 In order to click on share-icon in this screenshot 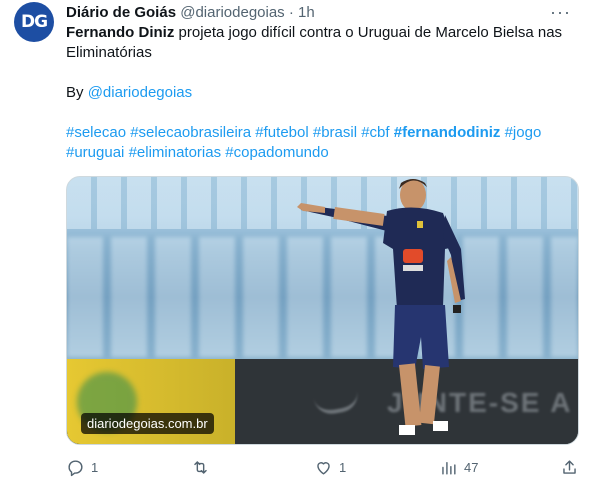, I will do `click(569, 467)`.